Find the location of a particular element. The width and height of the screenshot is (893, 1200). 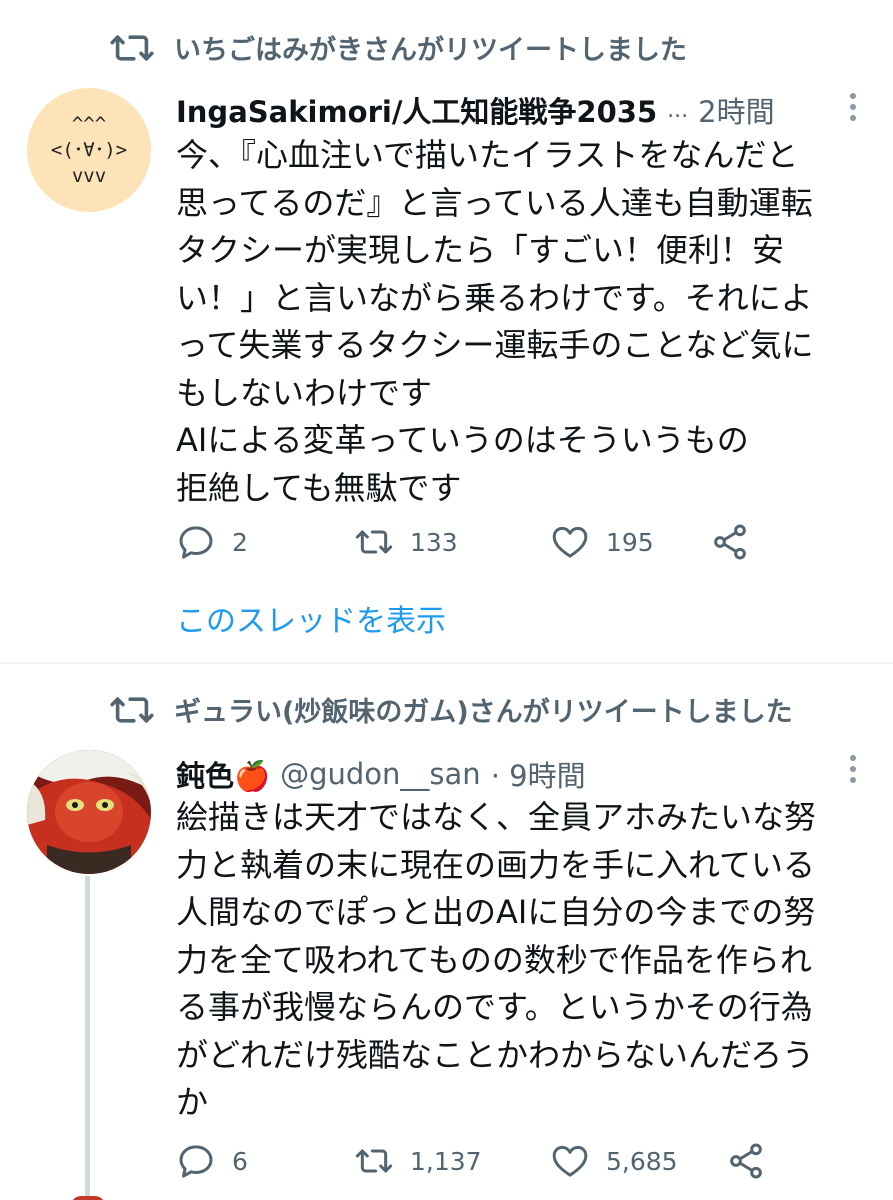

retweet-context-label: ギュラい(炒飯味のガム)さんがリツイートしました is located at coordinates (483, 712).